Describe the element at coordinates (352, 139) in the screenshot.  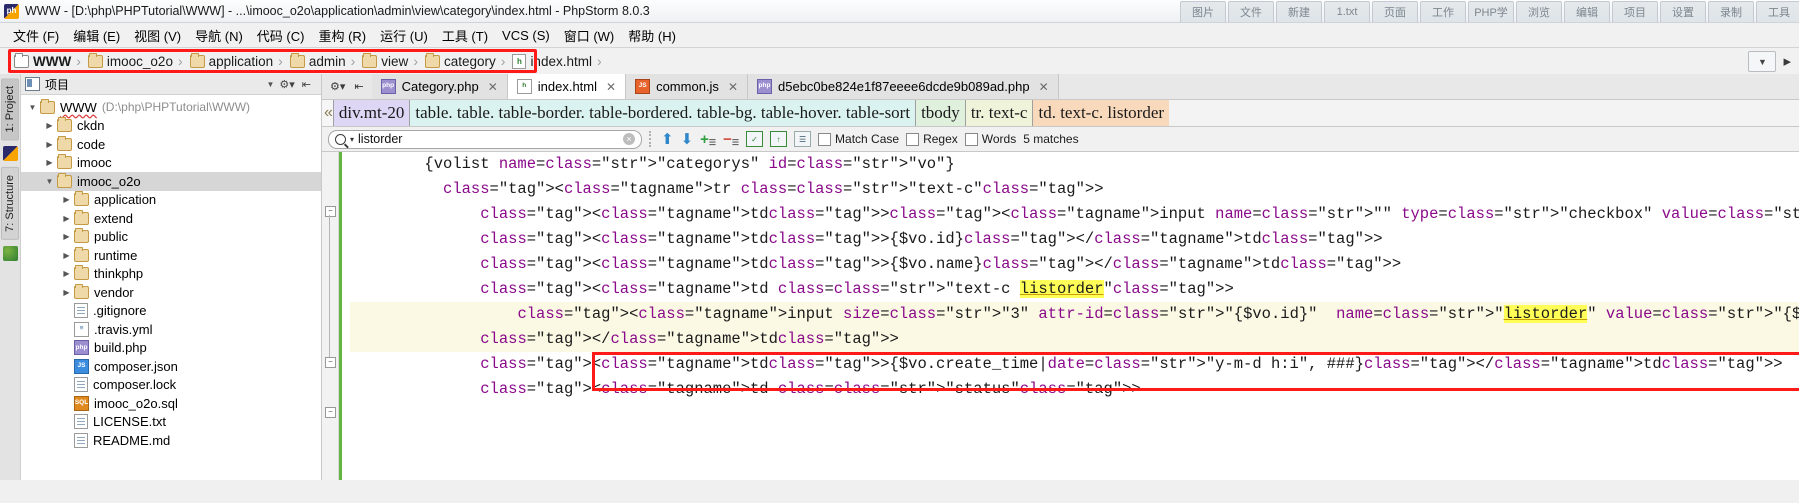
I see `chevron-down-icon: ▾` at that location.